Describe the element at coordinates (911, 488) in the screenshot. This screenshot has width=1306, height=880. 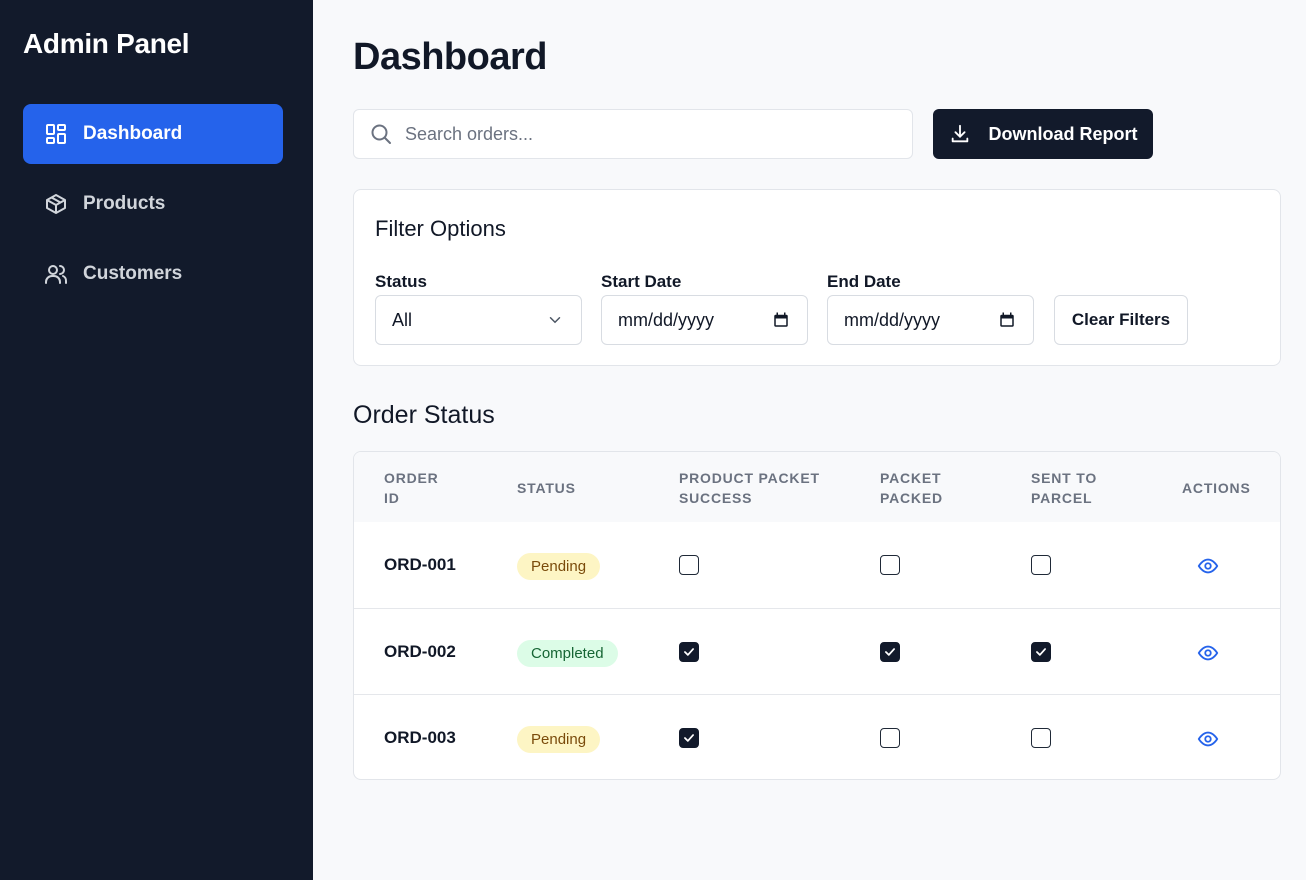
I see `column-header-packet-packed: Packet Packed` at that location.